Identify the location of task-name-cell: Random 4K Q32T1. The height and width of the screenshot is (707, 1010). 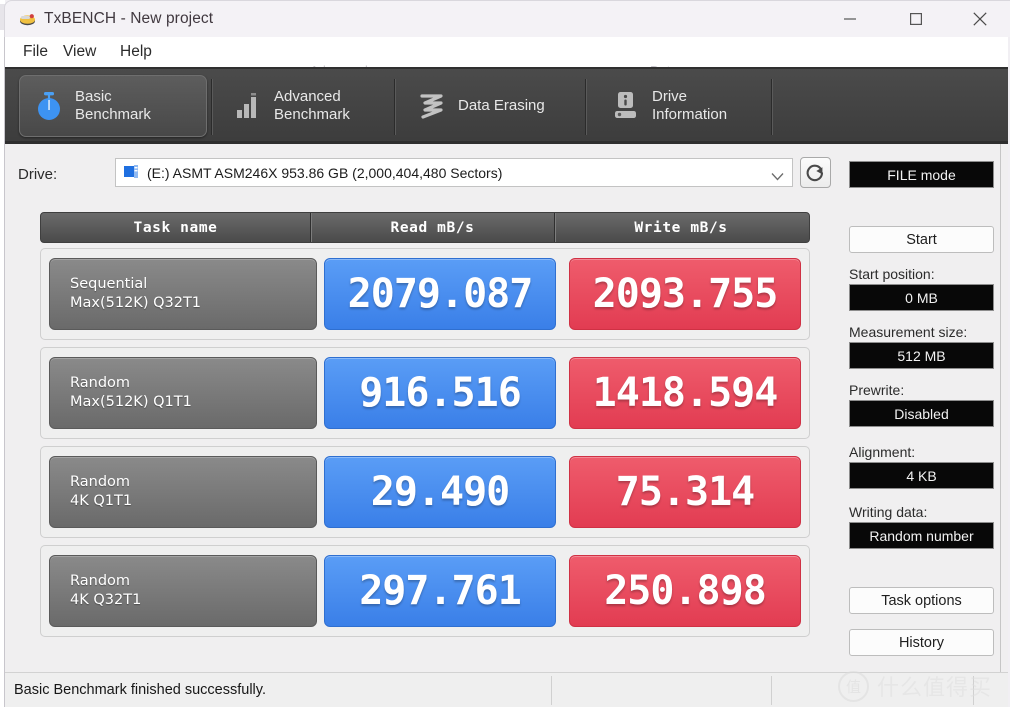
(183, 591).